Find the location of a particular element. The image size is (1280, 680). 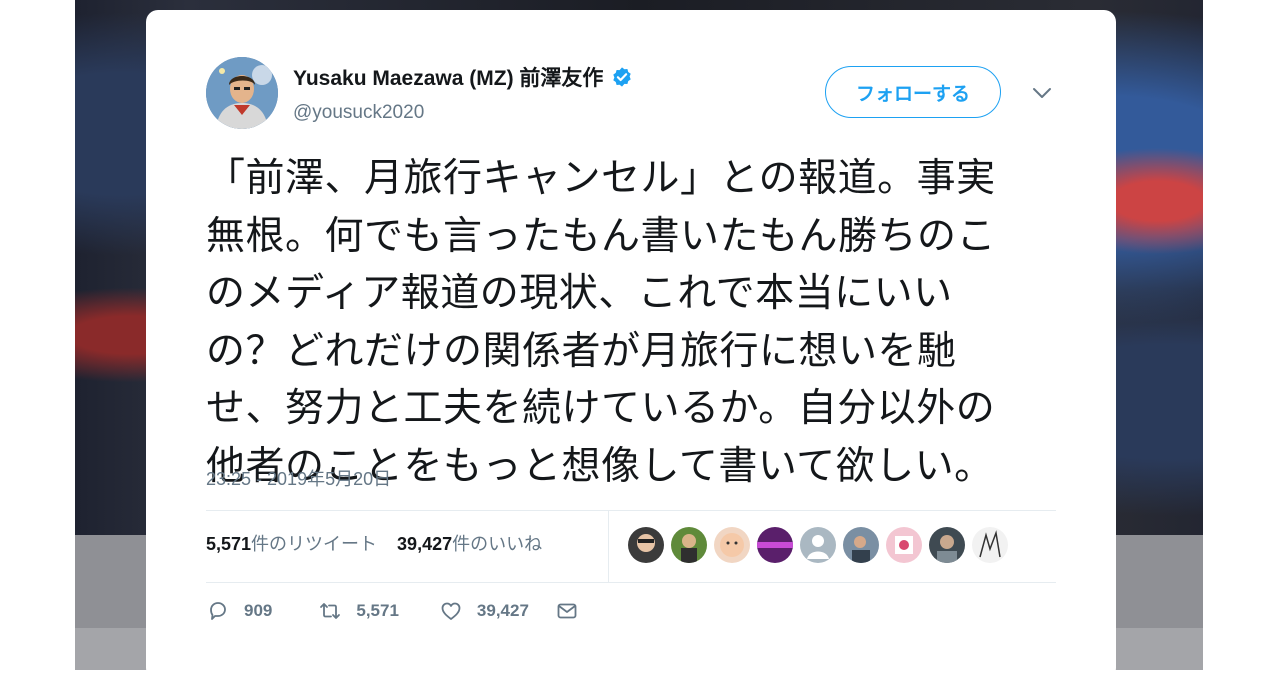

tweet-line: 「前澤、月旅行キャンセル」との報道。事実 is located at coordinates (601, 178).